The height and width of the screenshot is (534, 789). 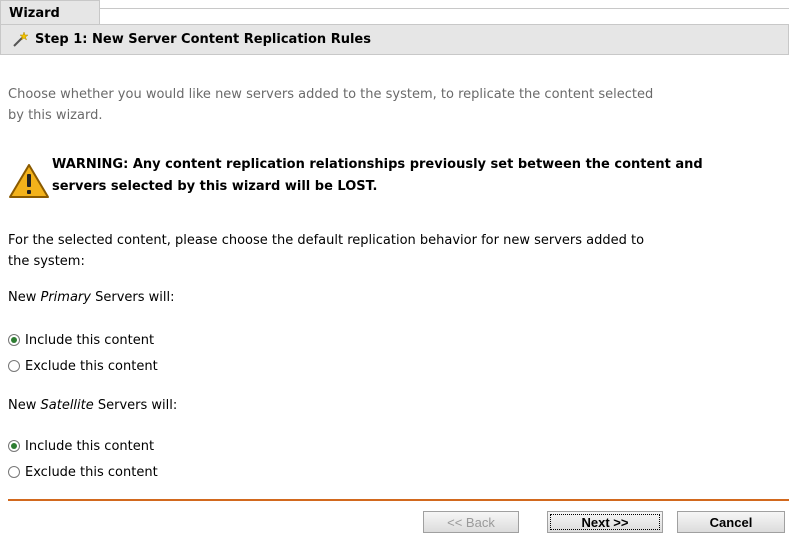 I want to click on primary-label-prefix: New, so click(x=24, y=297).